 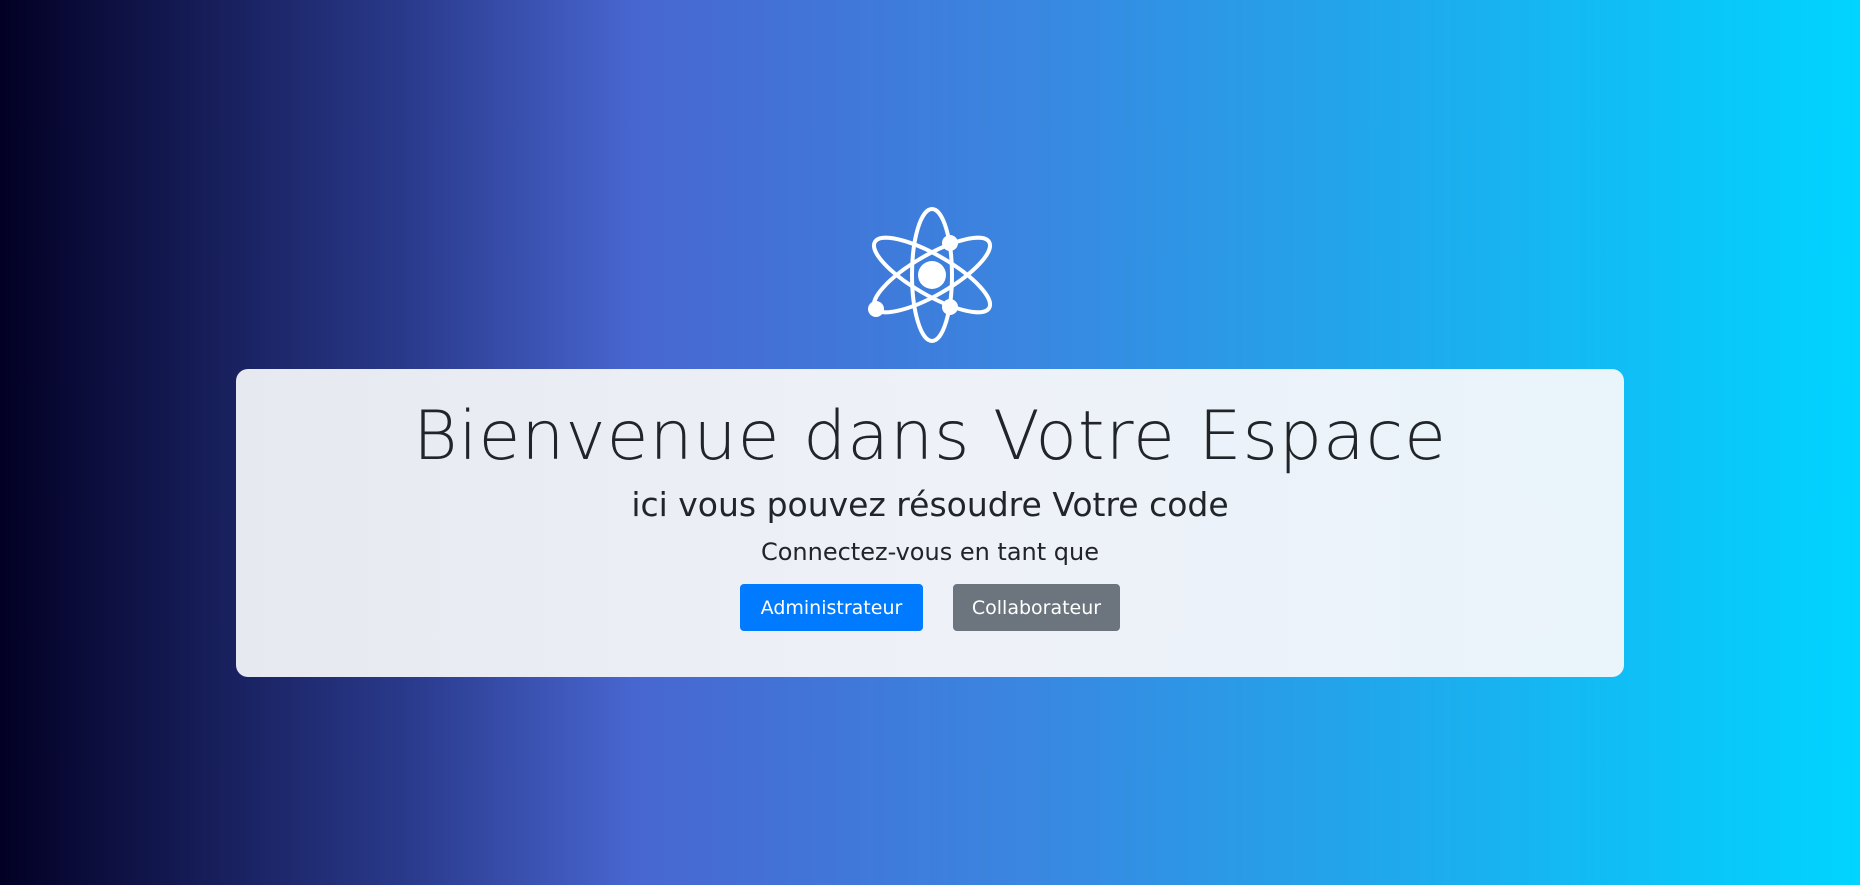 What do you see at coordinates (930, 504) in the screenshot?
I see `page-subtitle: ici vous pouvez résoudre Votre code` at bounding box center [930, 504].